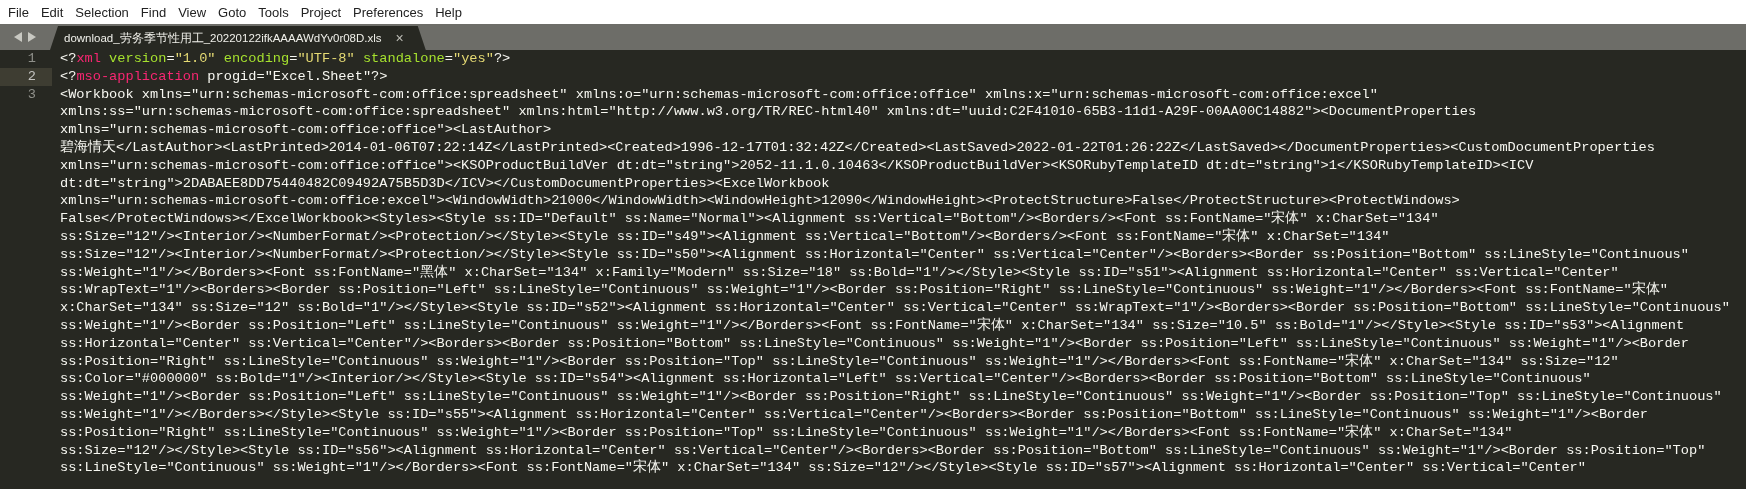 Image resolution: width=1746 pixels, height=489 pixels. Describe the element at coordinates (18, 37) in the screenshot. I see `left-arrow-icon` at that location.